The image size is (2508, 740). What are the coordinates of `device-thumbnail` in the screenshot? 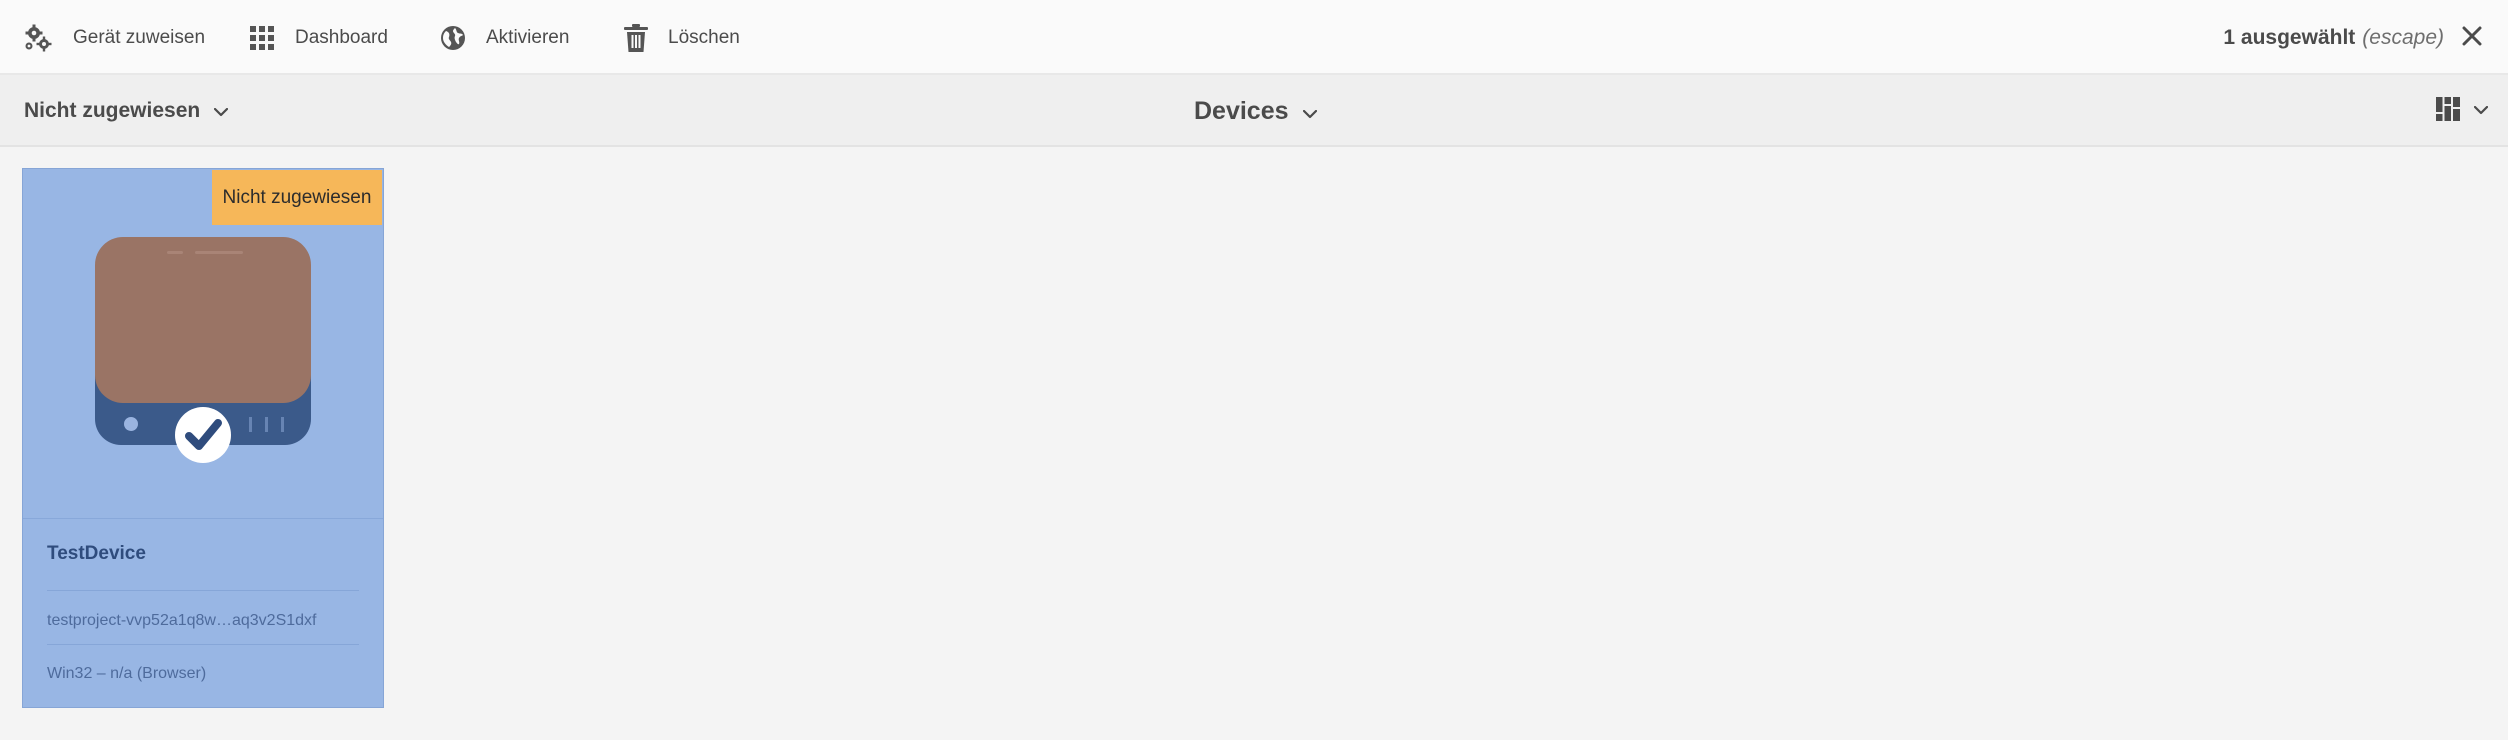 It's located at (203, 362).